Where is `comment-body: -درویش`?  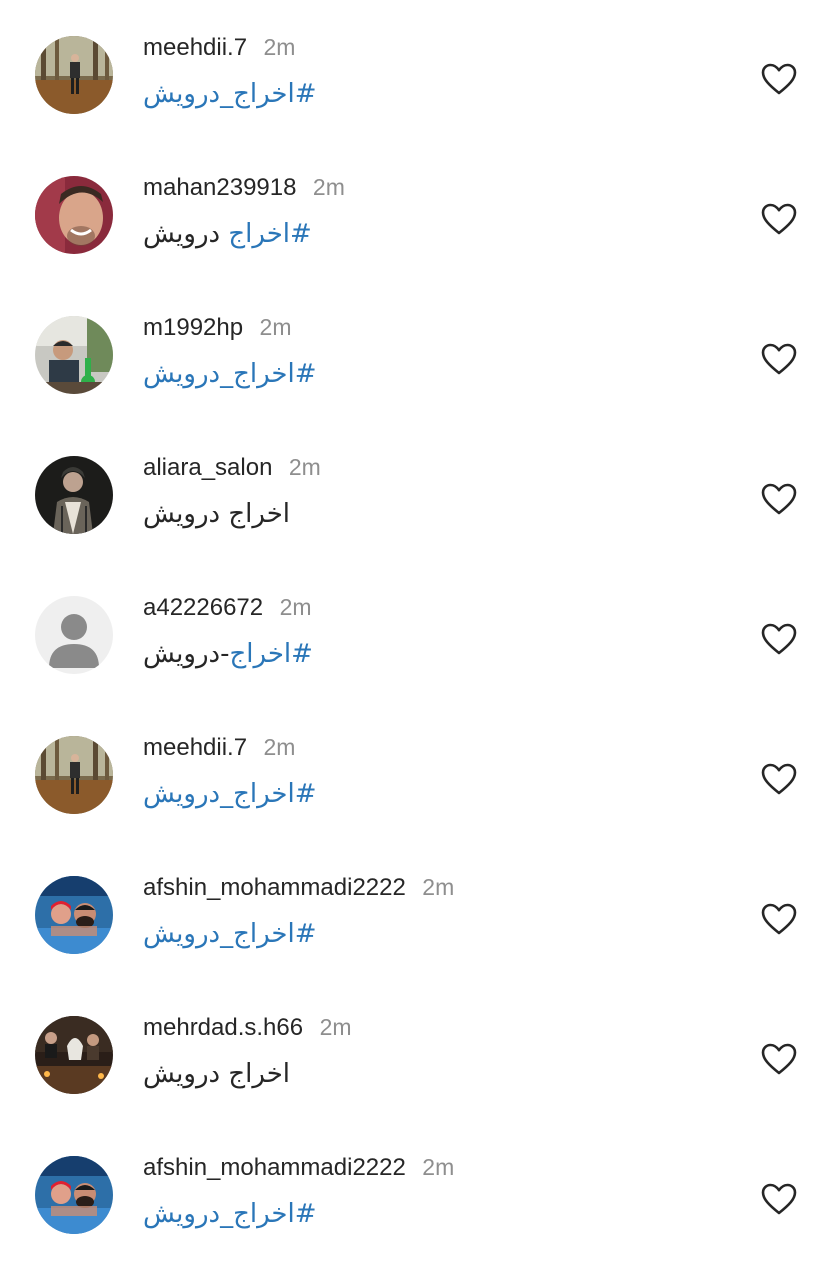 comment-body: -درویش is located at coordinates (186, 654).